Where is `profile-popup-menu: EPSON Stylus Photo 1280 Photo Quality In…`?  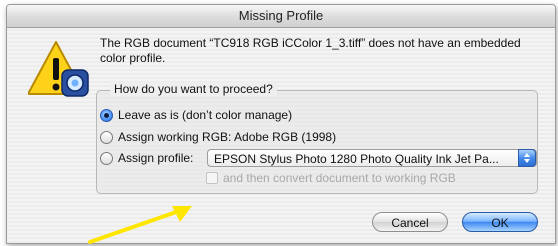 profile-popup-menu: EPSON Stylus Photo 1280 Photo Quality In… is located at coordinates (372, 158).